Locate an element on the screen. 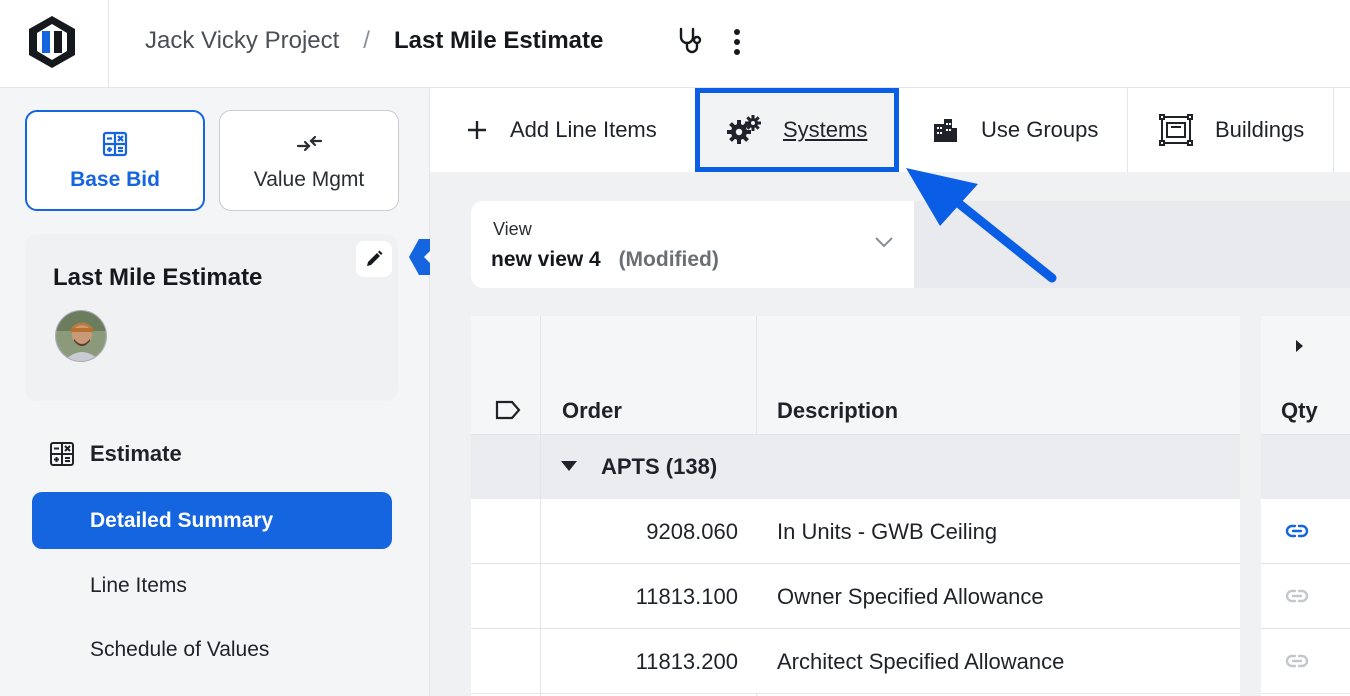 The height and width of the screenshot is (696, 1350). base-bid-label: Base Bid is located at coordinates (115, 179).